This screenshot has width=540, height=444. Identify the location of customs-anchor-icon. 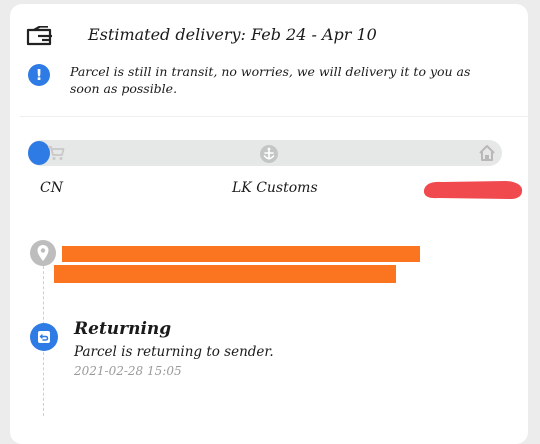
(269, 154).